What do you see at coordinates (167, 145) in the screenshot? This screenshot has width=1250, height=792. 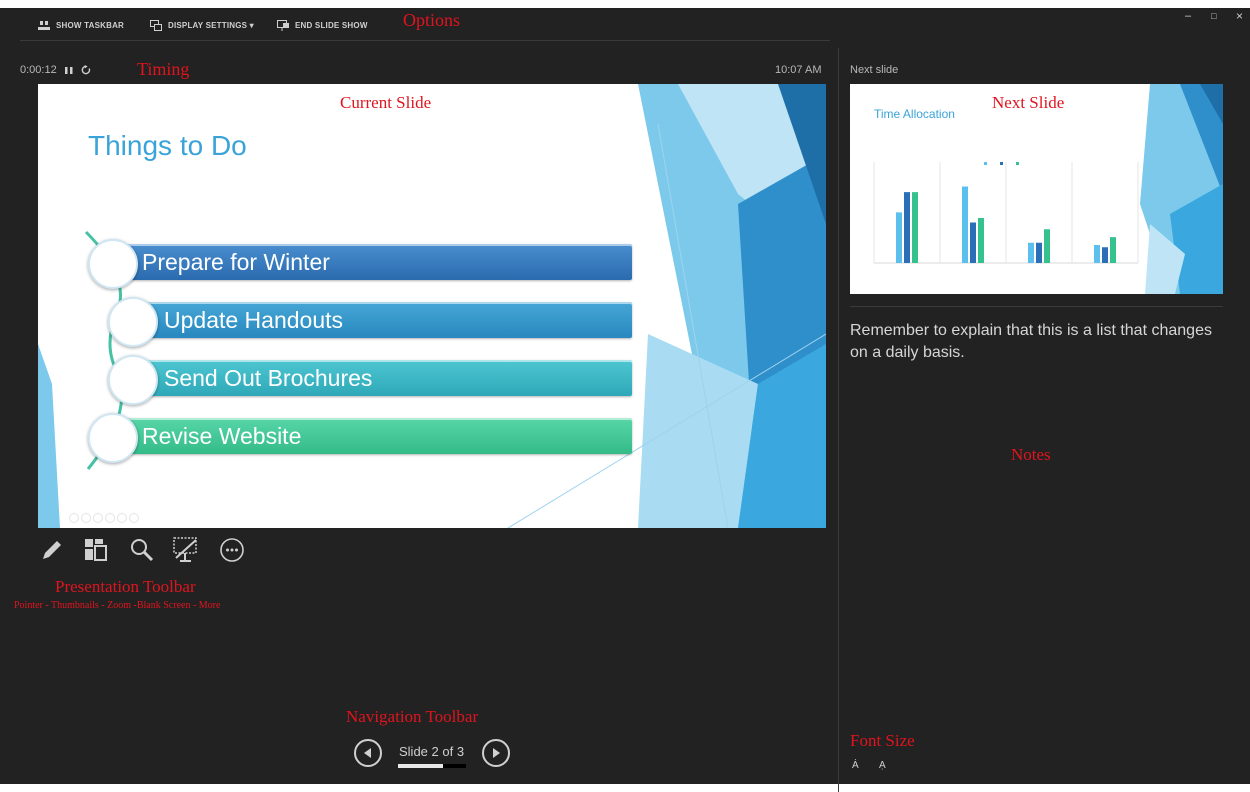 I see `slide-title: Things to Do` at bounding box center [167, 145].